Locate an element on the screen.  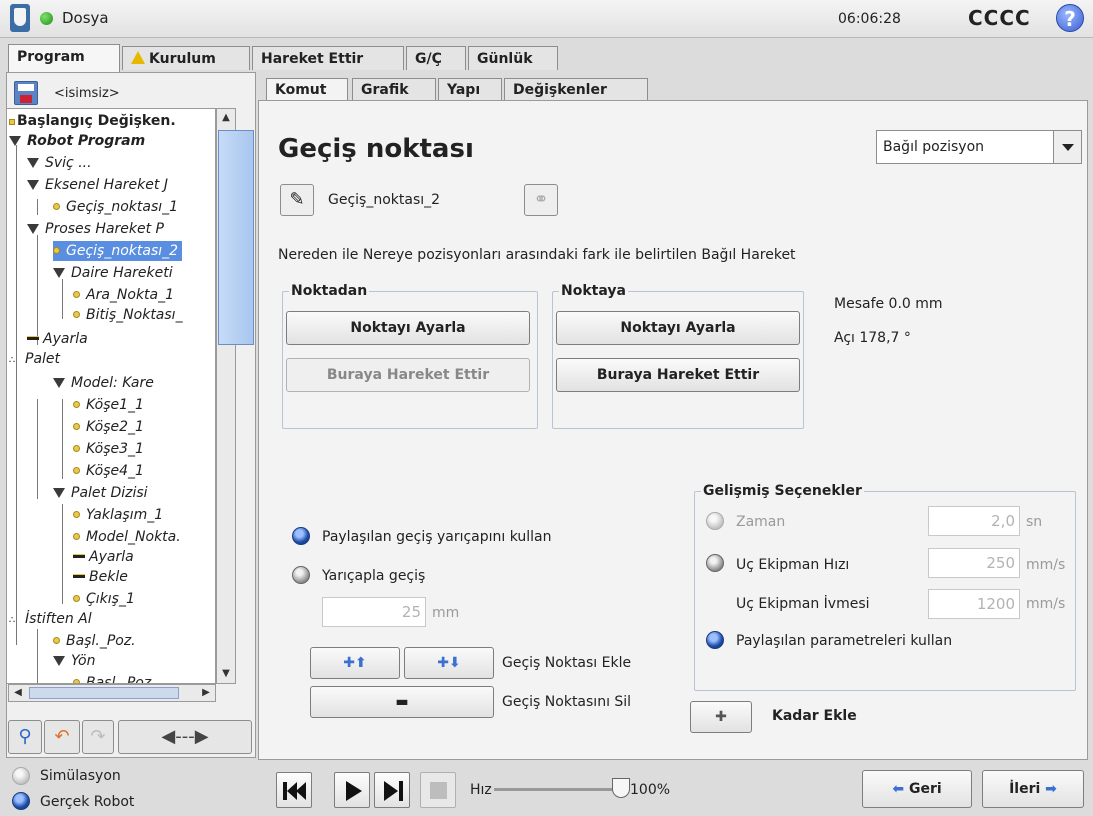
blend-radius-unit: mm is located at coordinates (446, 613).